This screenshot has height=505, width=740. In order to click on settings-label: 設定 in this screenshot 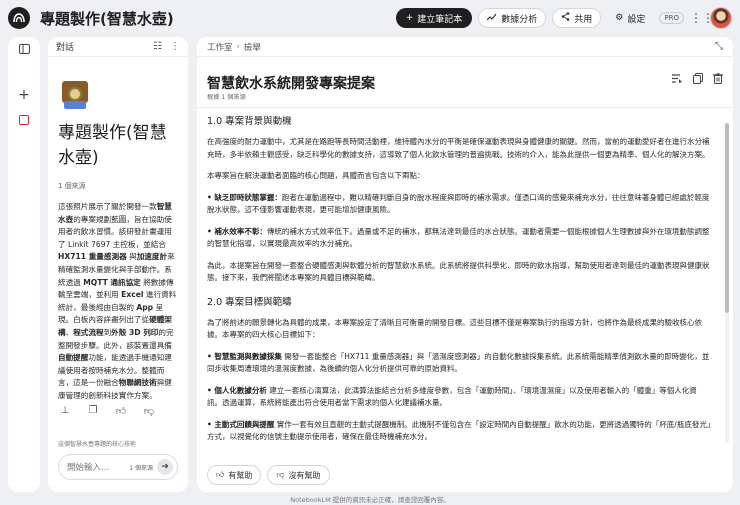, I will do `click(636, 19)`.